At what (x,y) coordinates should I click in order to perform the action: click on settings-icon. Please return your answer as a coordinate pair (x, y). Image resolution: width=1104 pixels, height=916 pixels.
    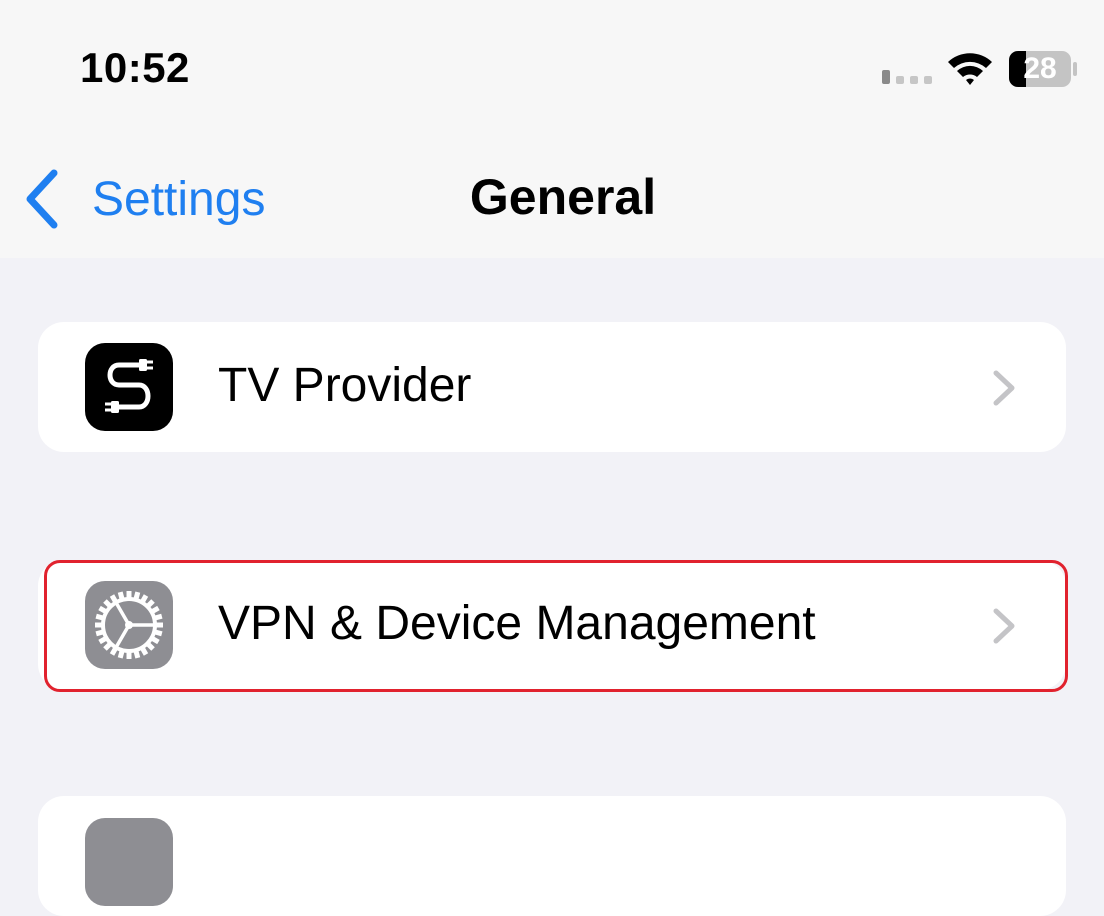
    Looking at the image, I should click on (129, 862).